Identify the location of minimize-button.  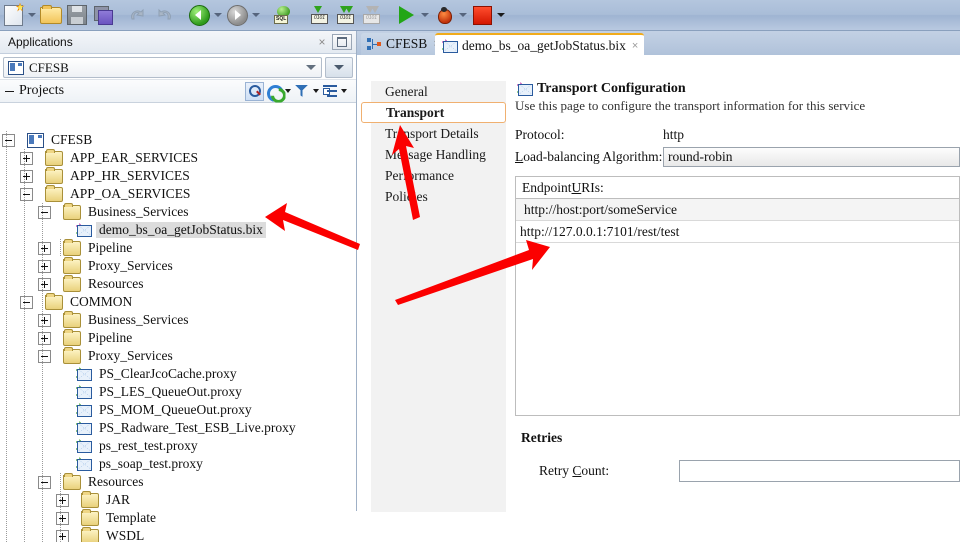
(342, 42).